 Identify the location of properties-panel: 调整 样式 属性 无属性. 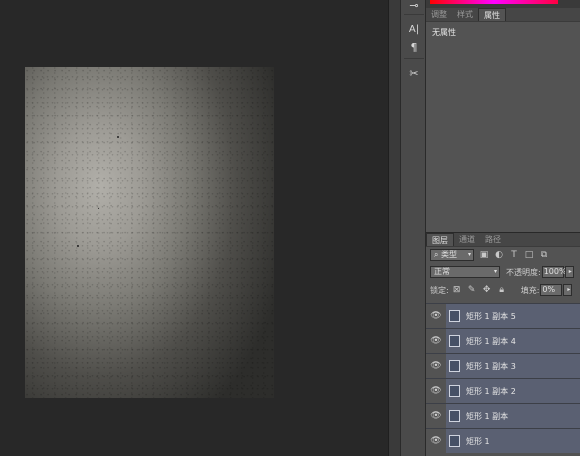
(503, 116).